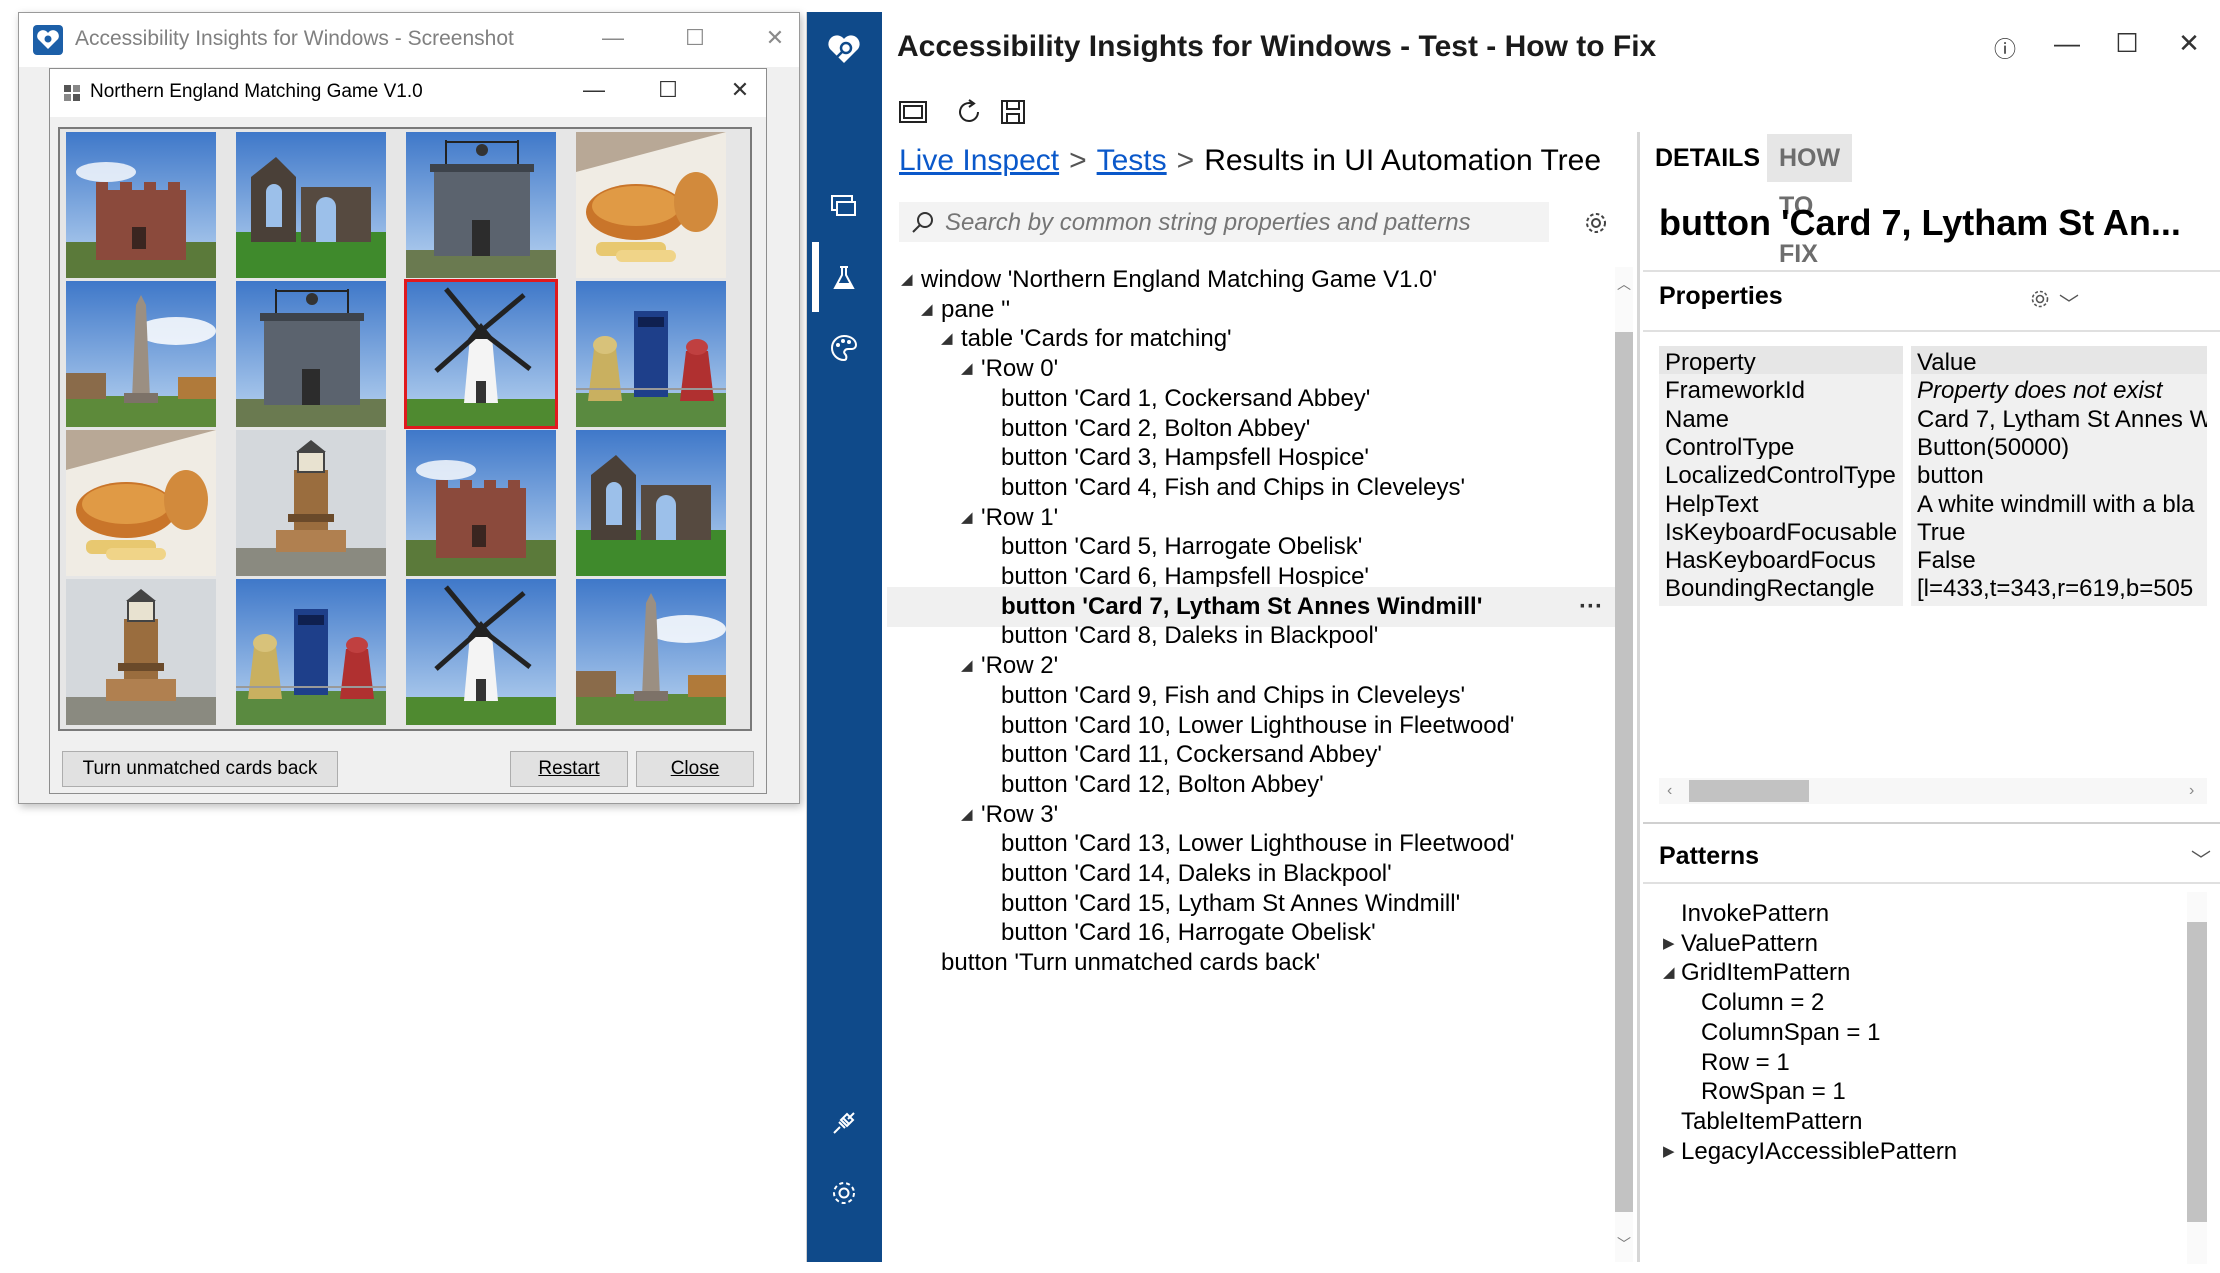 This screenshot has width=2220, height=1273. Describe the element at coordinates (1185, 160) in the screenshot. I see `chevron-right-icon: >` at that location.